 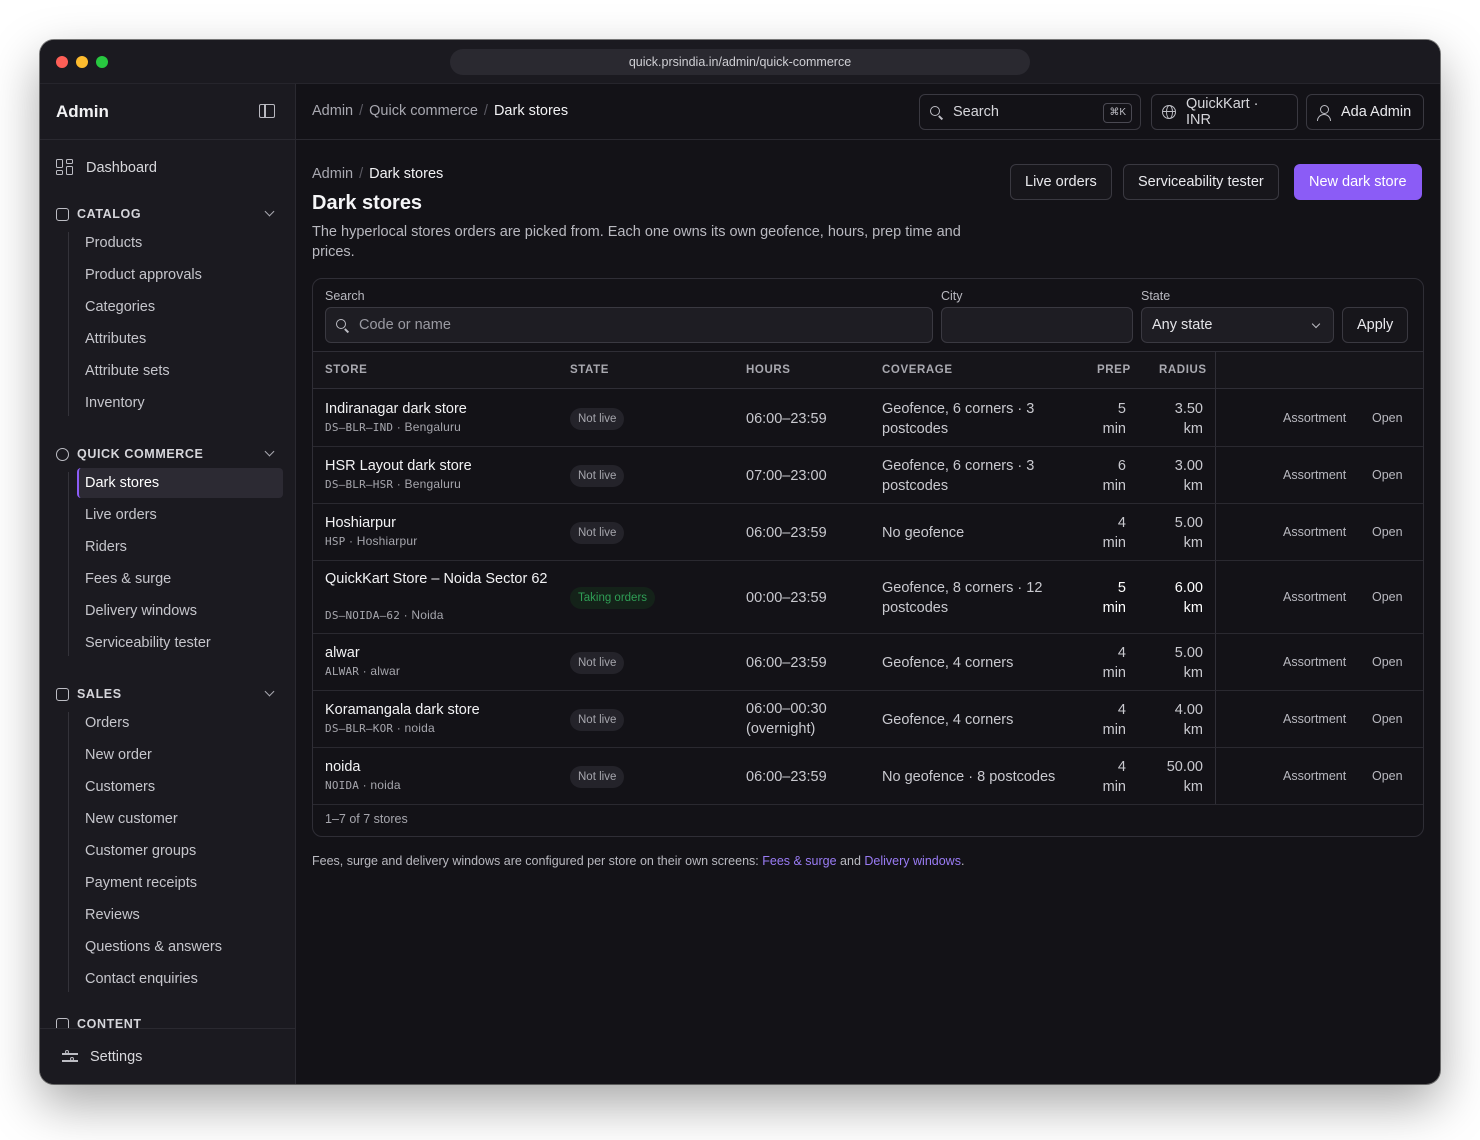 What do you see at coordinates (1037, 325) in the screenshot?
I see `city-input` at bounding box center [1037, 325].